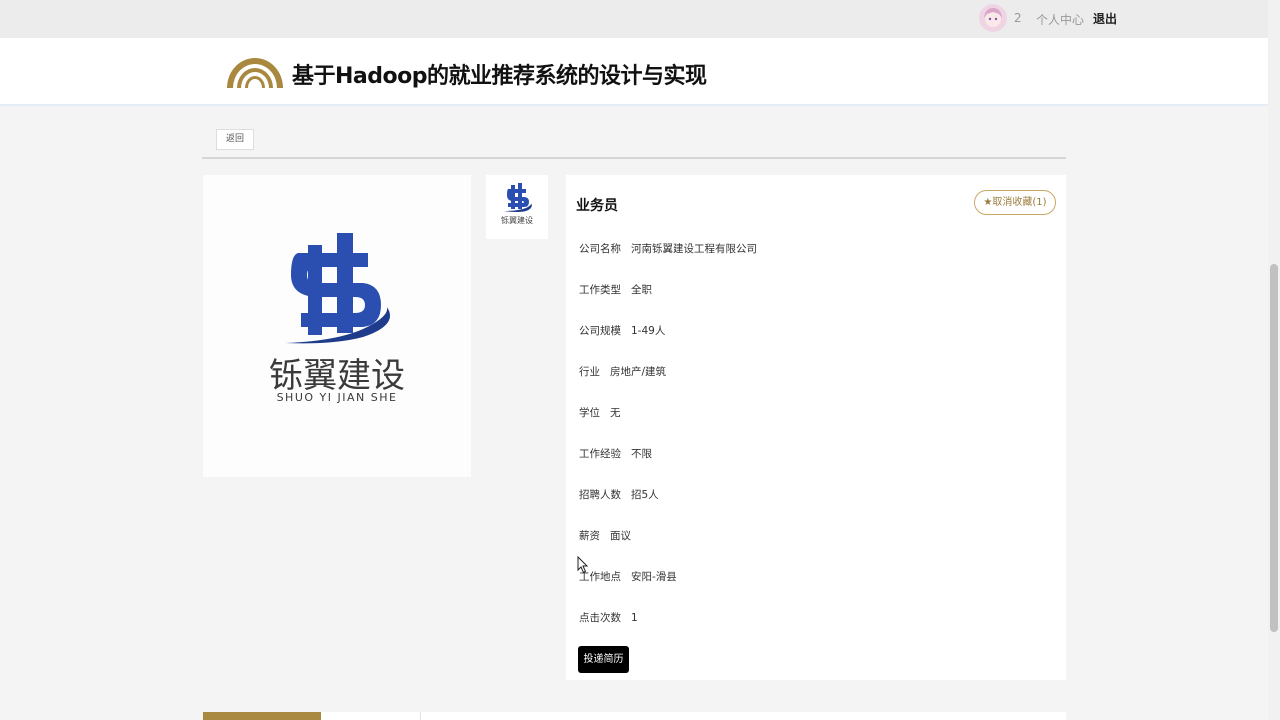 The height and width of the screenshot is (720, 1280). I want to click on divider, so click(634, 158).